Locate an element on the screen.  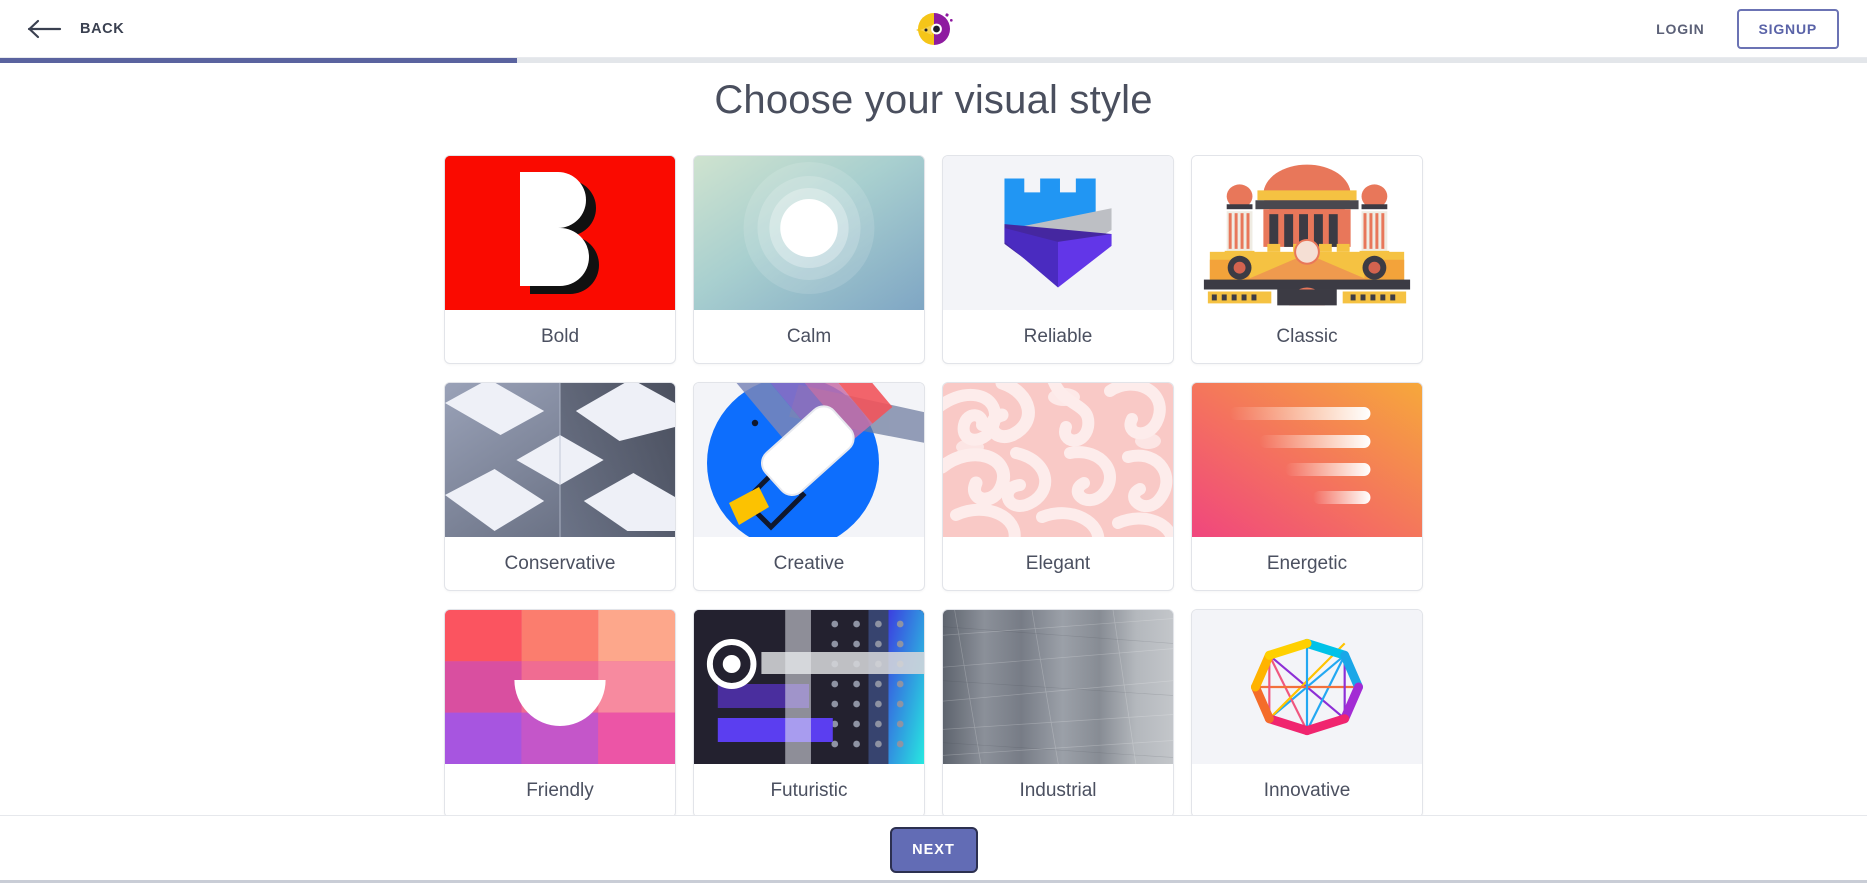
style-card-creative: Creative is located at coordinates (809, 486).